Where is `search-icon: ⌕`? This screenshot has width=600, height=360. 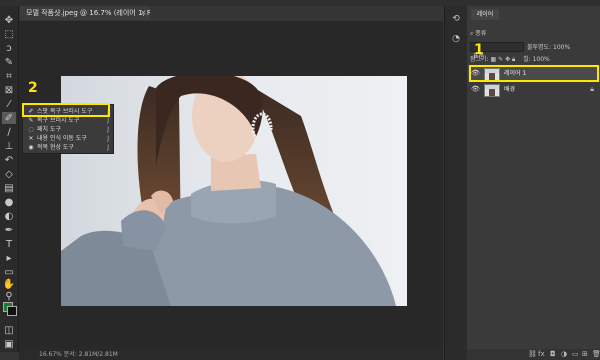 search-icon: ⌕ is located at coordinates (472, 33).